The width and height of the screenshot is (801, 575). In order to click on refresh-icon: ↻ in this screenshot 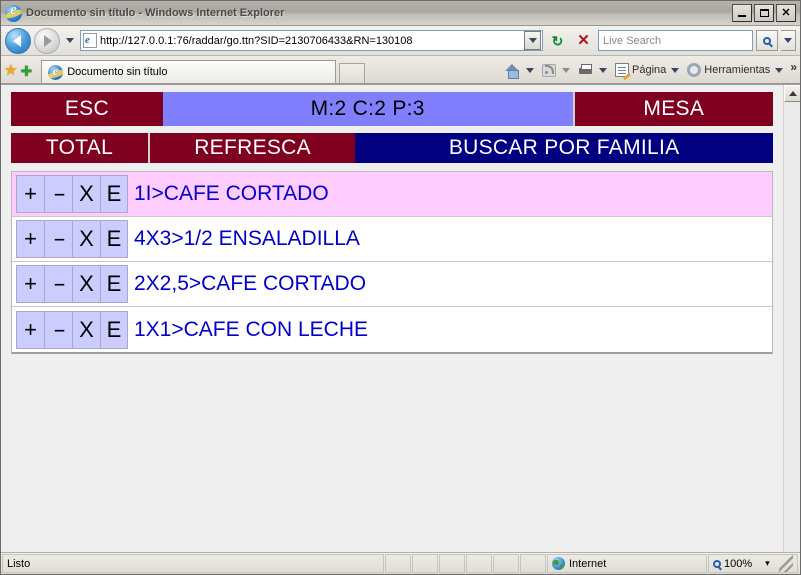, I will do `click(557, 40)`.